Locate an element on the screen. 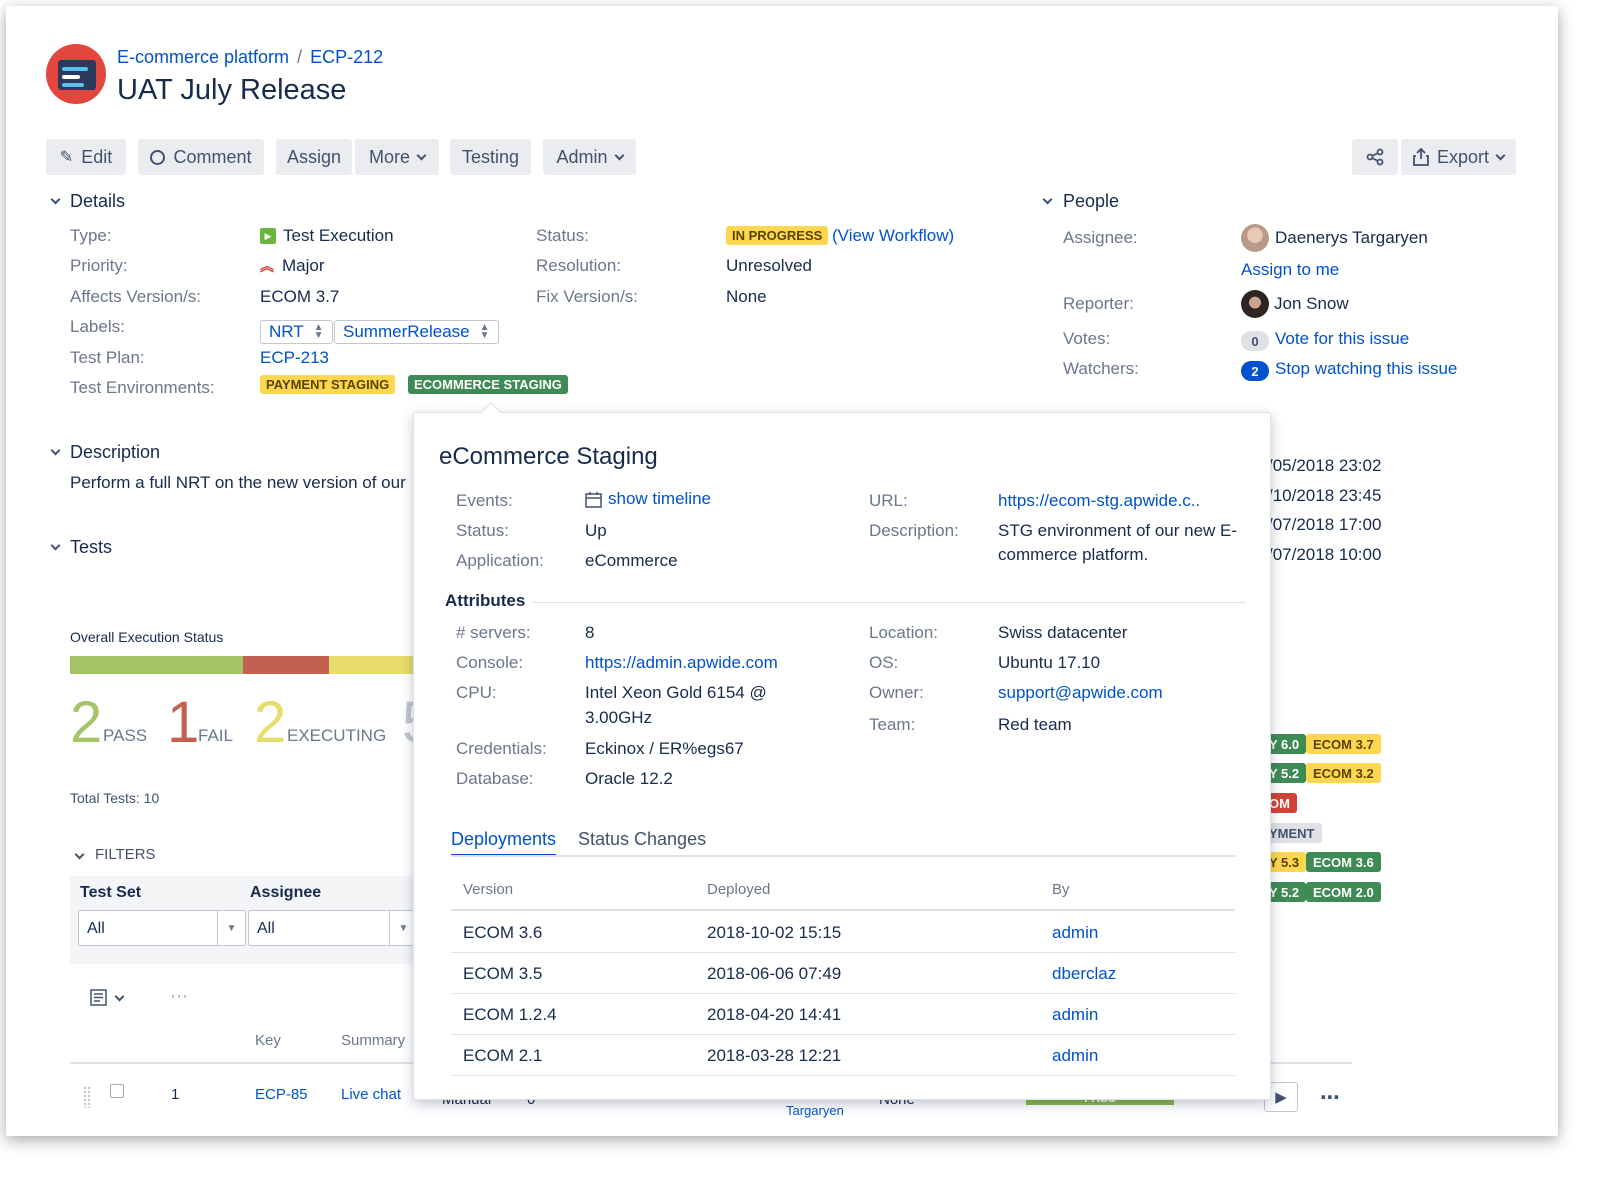 Image resolution: width=1602 pixels, height=1179 pixels. breadcrumb: E-commerce platform / ECP-212 is located at coordinates (250, 57).